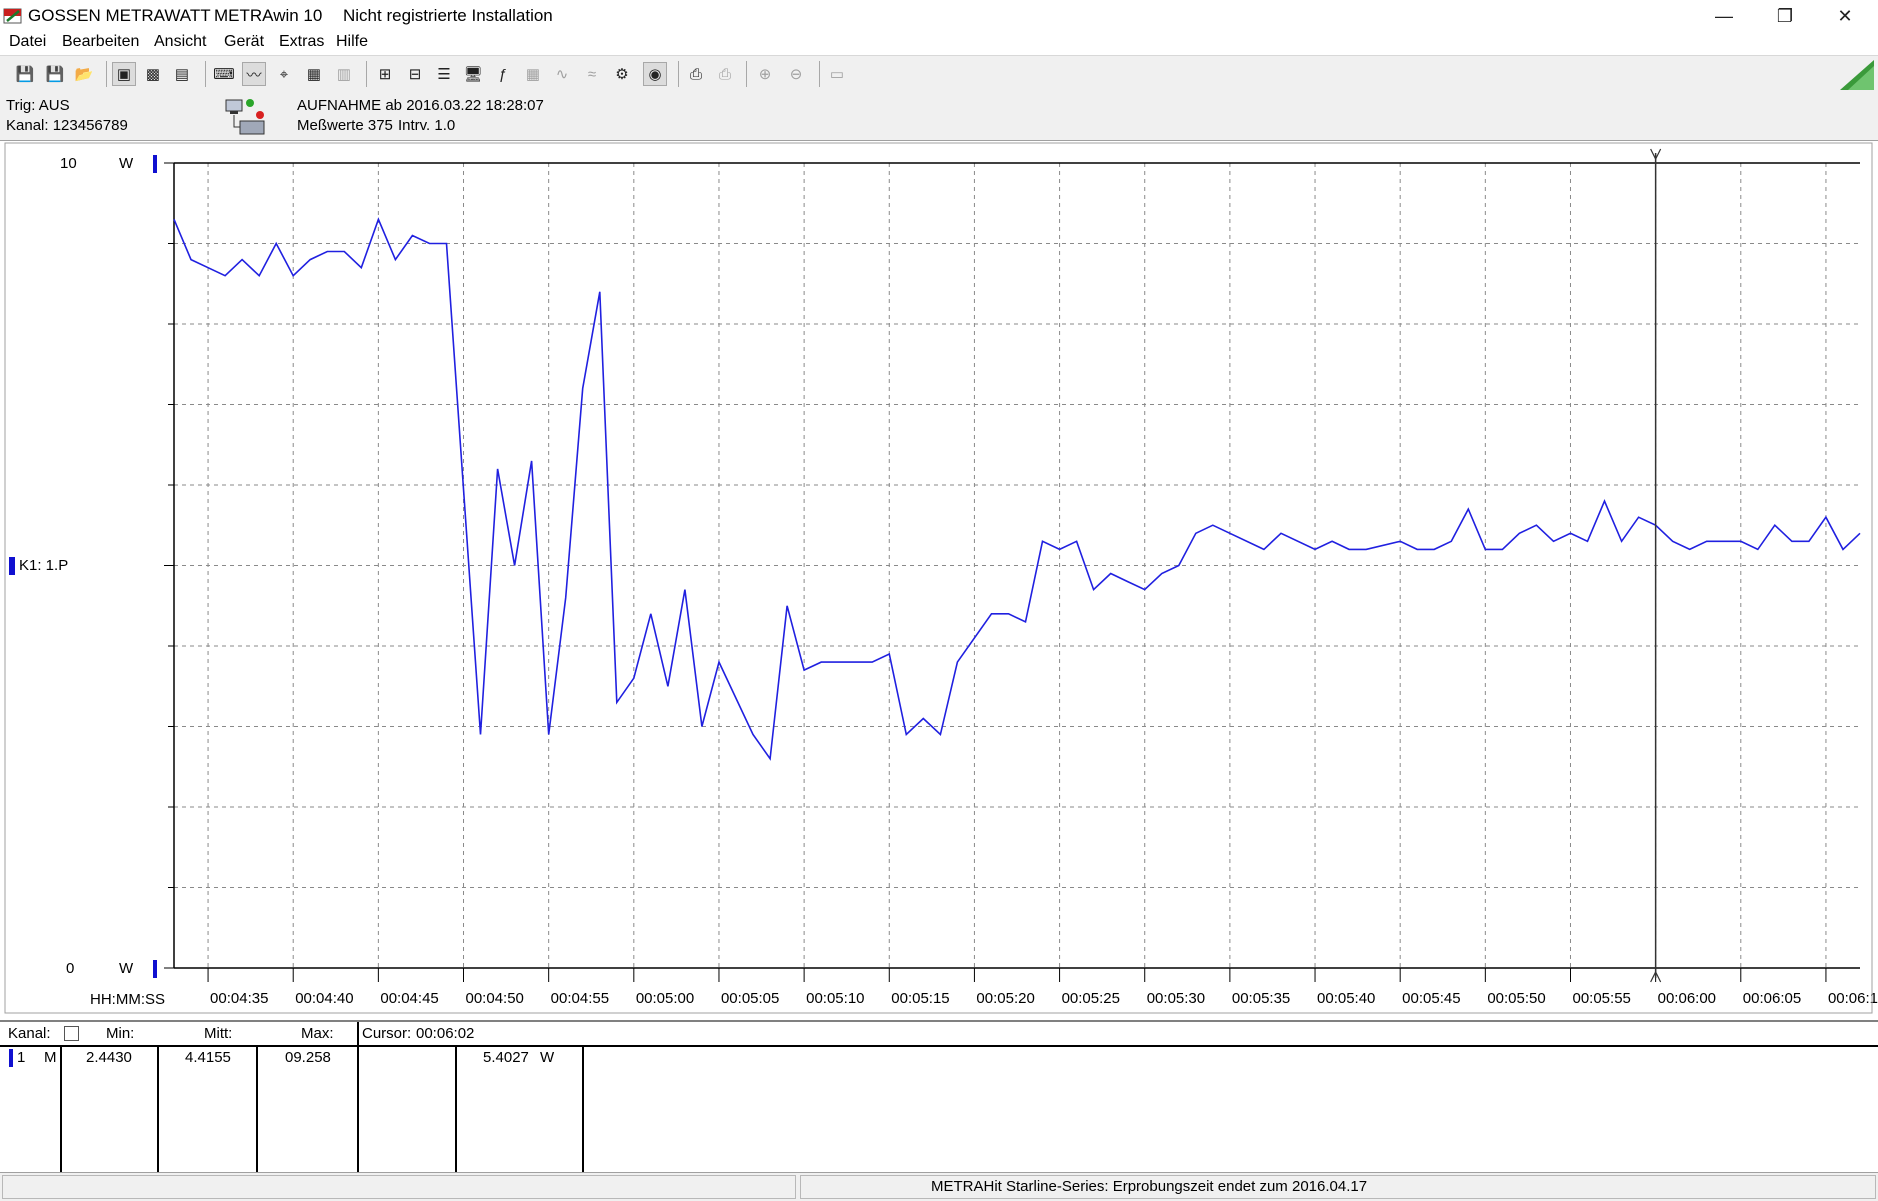 The width and height of the screenshot is (1878, 1201). What do you see at coordinates (1005, 998) in the screenshot?
I see `x-tick-label: 00:05:20` at bounding box center [1005, 998].